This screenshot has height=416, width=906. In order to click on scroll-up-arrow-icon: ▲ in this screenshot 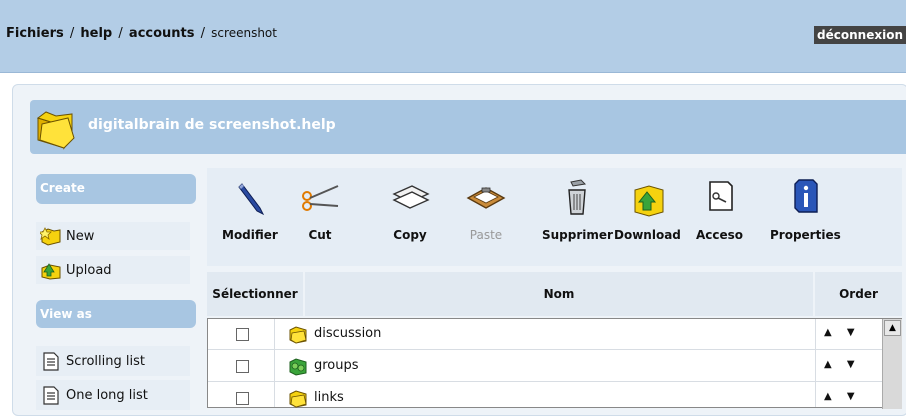, I will do `click(892, 328)`.